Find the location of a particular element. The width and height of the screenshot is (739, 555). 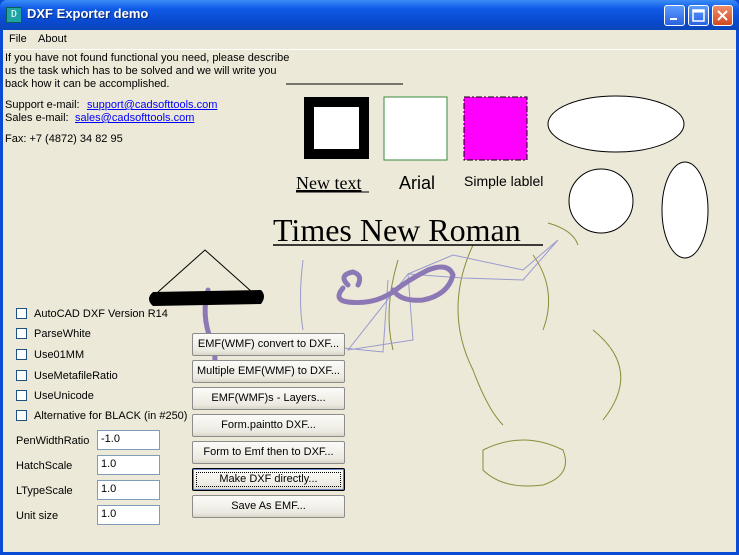

tall-ellipse is located at coordinates (685, 210).